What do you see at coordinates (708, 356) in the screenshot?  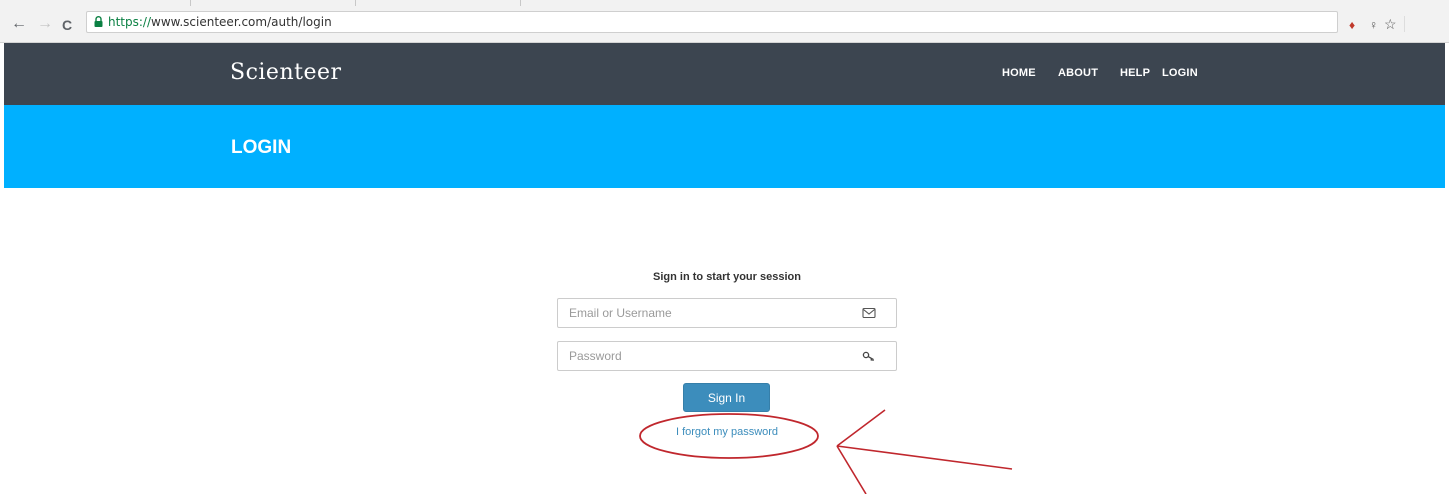 I see `password-input` at bounding box center [708, 356].